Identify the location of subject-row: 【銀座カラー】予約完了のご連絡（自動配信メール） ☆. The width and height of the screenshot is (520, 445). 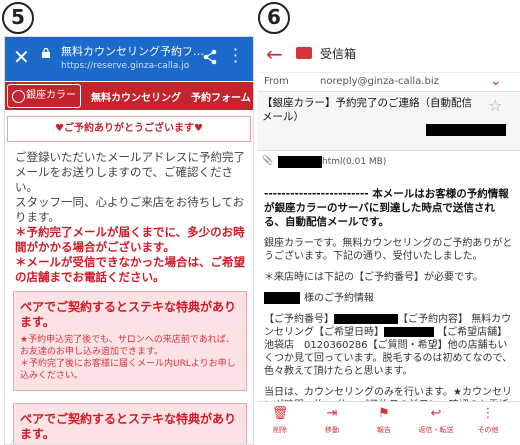
(389, 121).